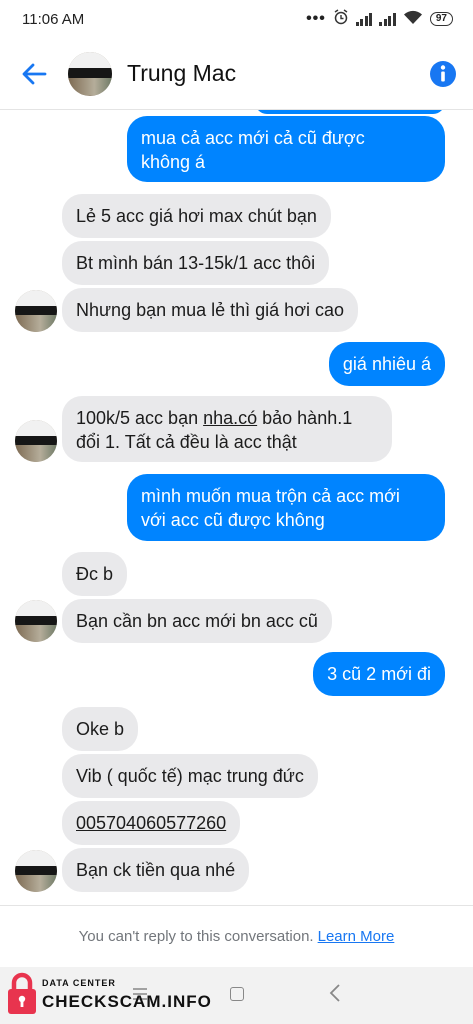  Describe the element at coordinates (350, 112) in the screenshot. I see `message-bubble-outgoing` at that location.